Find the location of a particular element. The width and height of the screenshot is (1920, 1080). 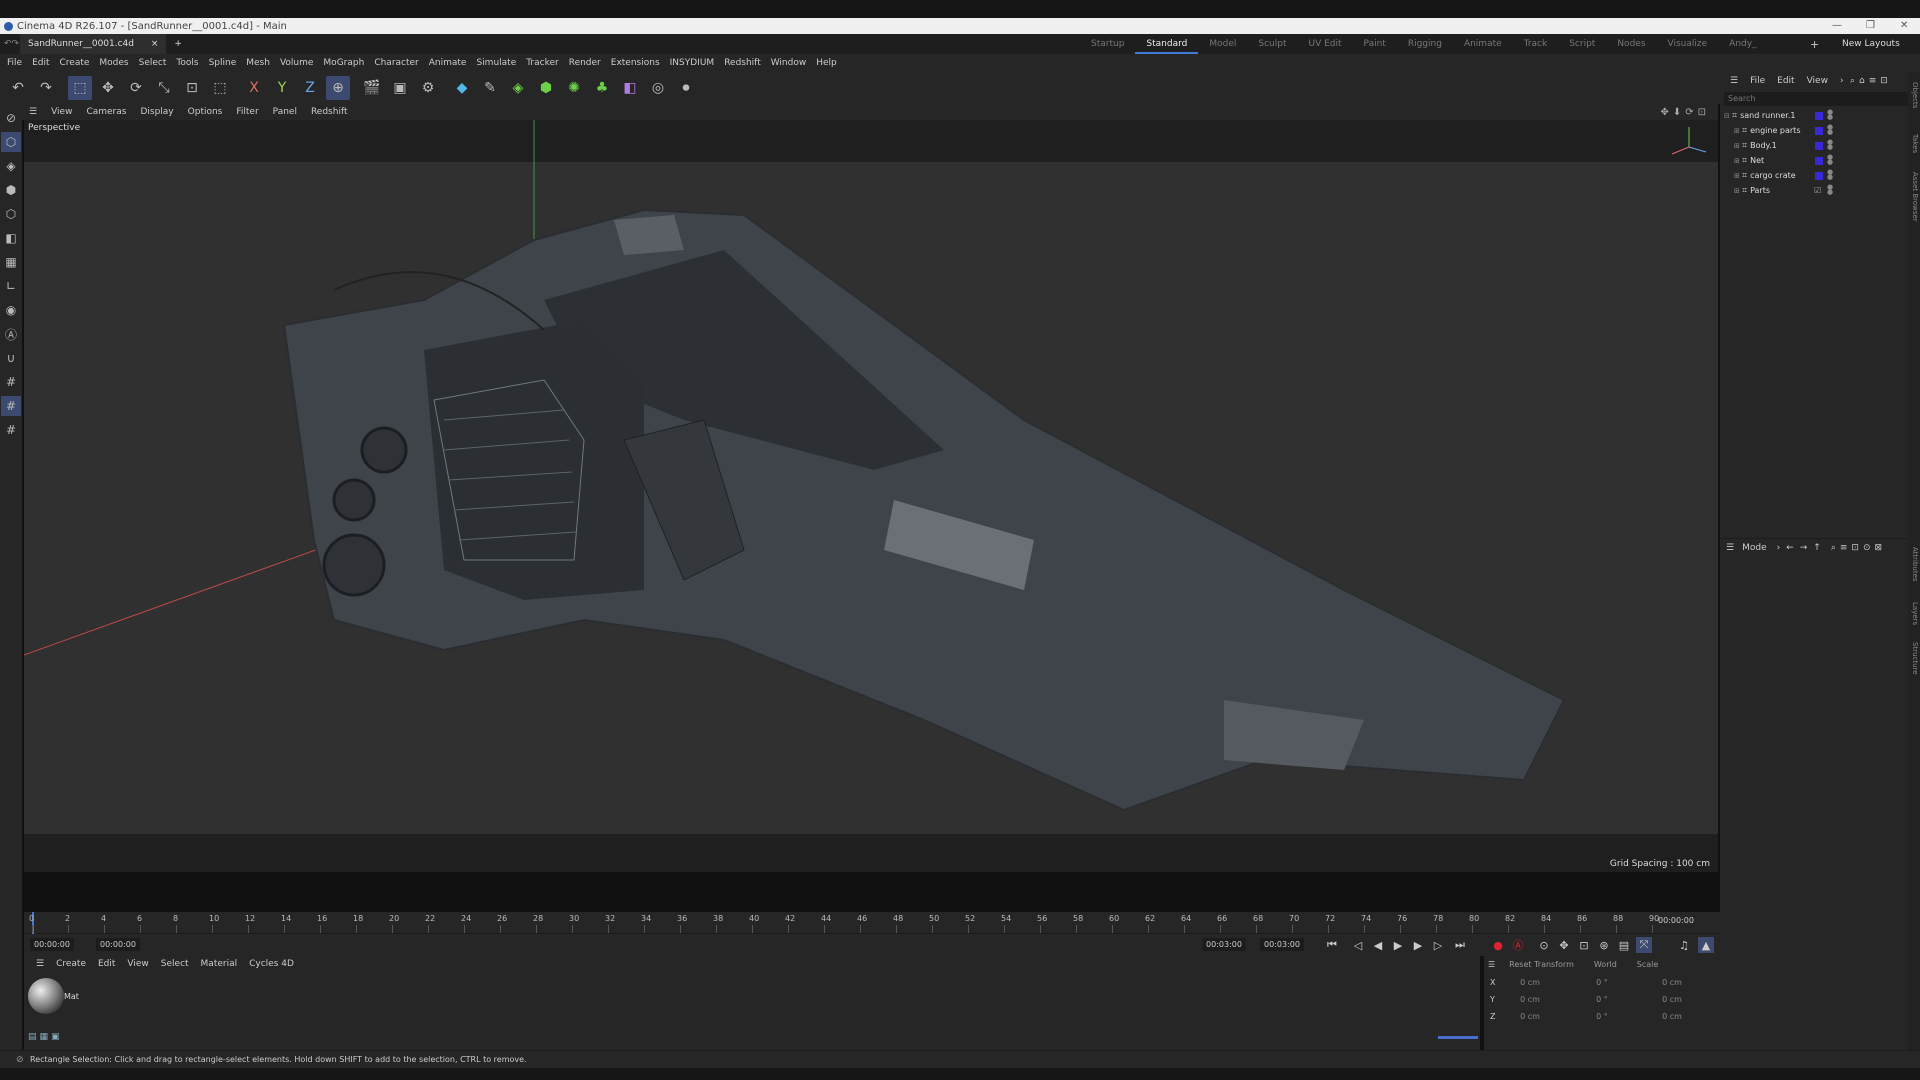

model-mode-icon: ⬡ is located at coordinates (11, 142).